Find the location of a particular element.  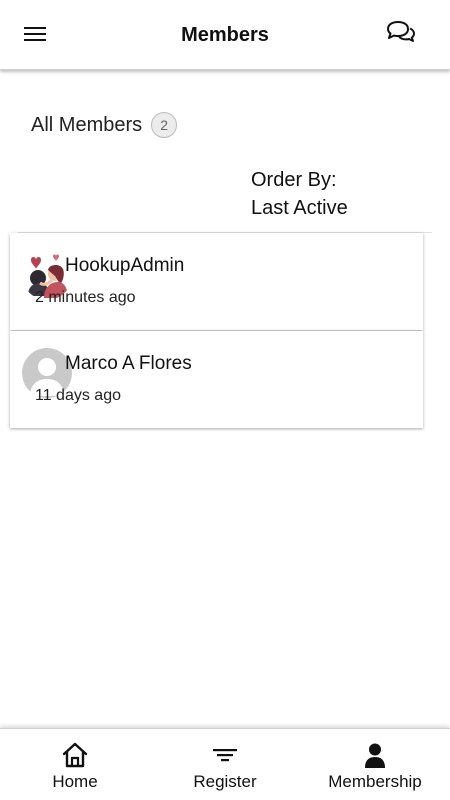

nav-home: Home is located at coordinates (75, 764).